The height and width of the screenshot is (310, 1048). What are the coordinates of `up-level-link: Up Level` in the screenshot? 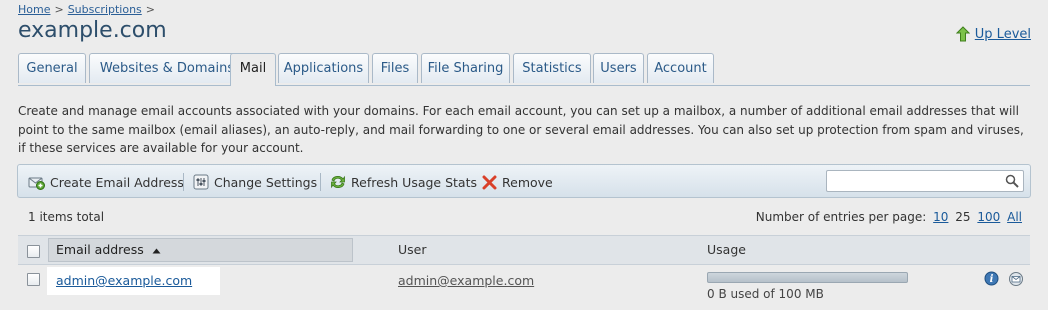 It's located at (1003, 34).